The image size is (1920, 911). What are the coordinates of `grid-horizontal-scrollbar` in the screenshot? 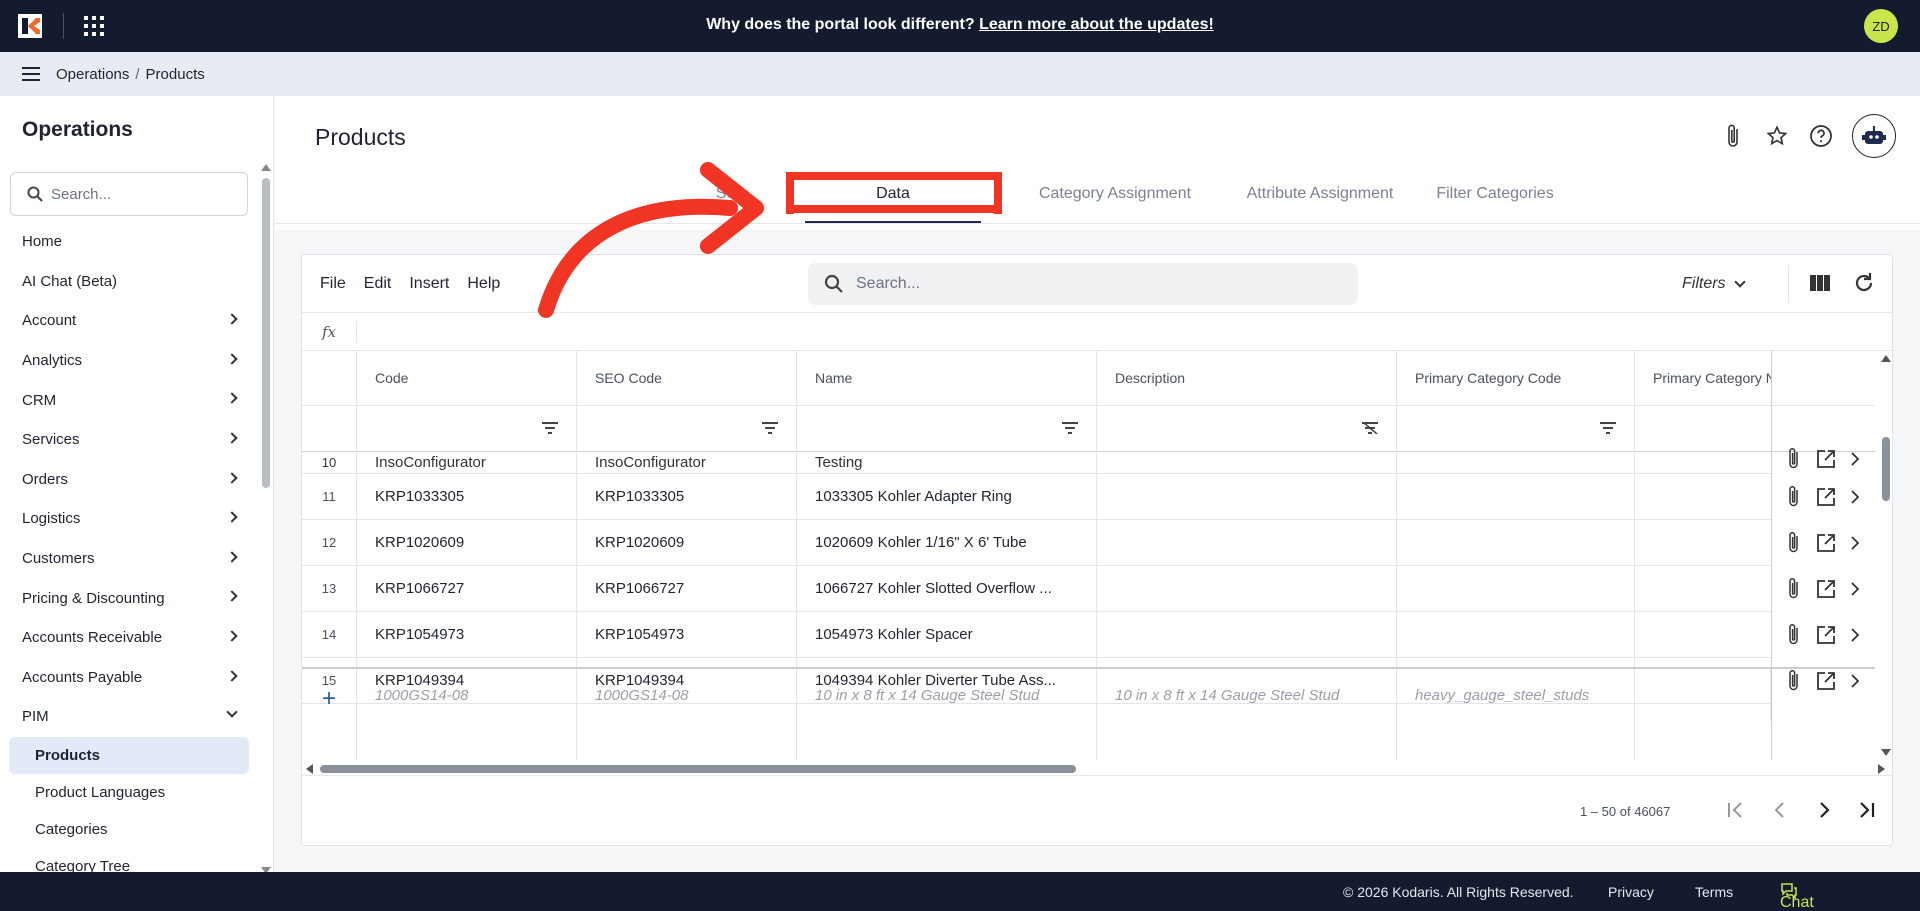 It's located at (1097, 768).